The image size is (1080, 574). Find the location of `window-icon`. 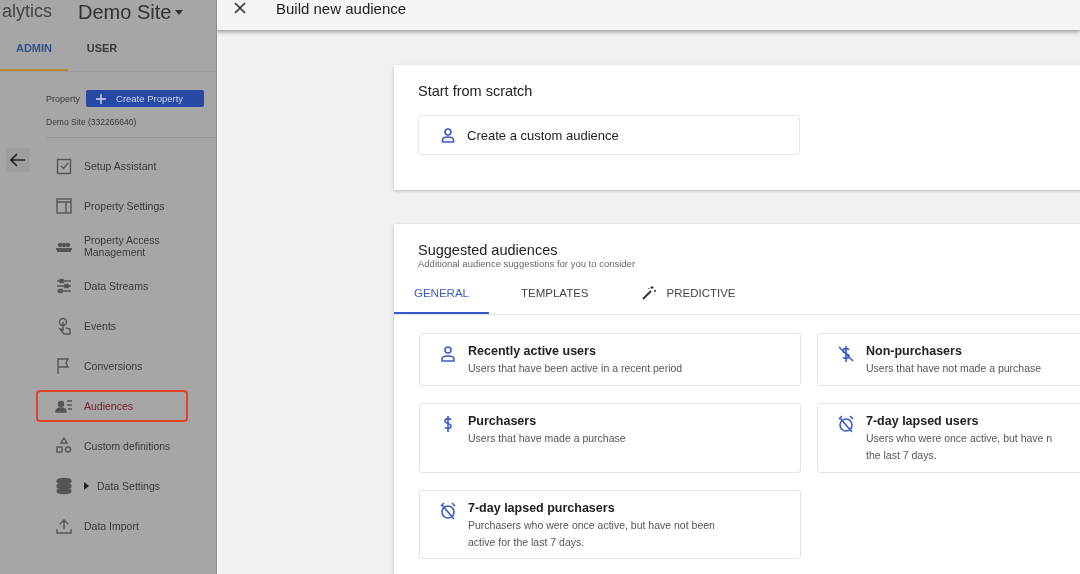

window-icon is located at coordinates (64, 206).